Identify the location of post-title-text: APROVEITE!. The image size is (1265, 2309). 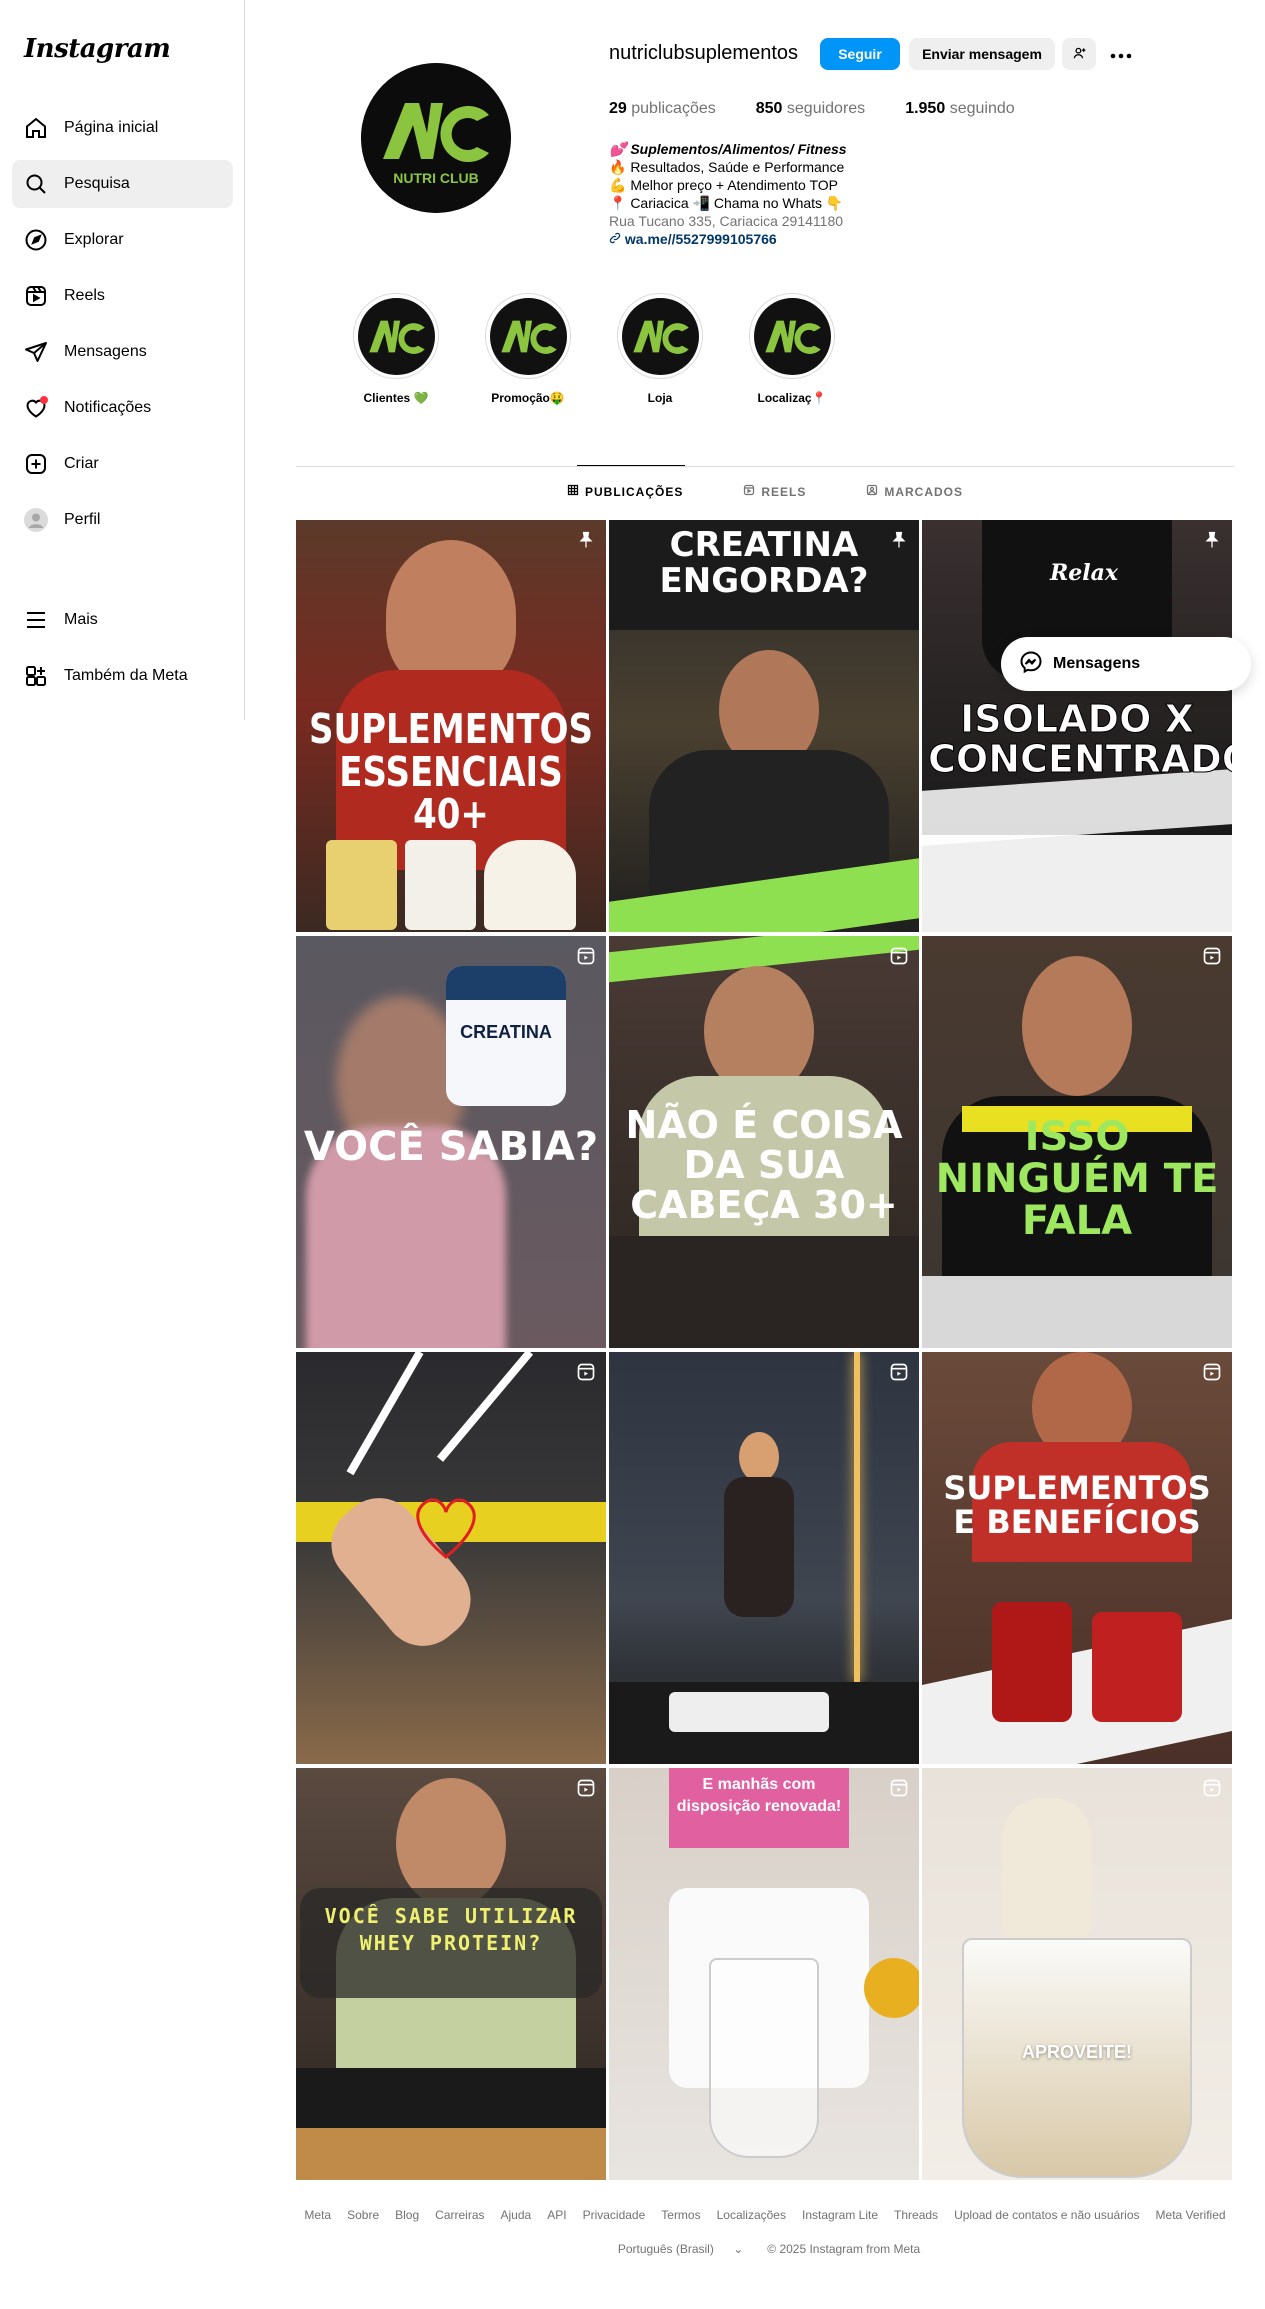
(1076, 2052).